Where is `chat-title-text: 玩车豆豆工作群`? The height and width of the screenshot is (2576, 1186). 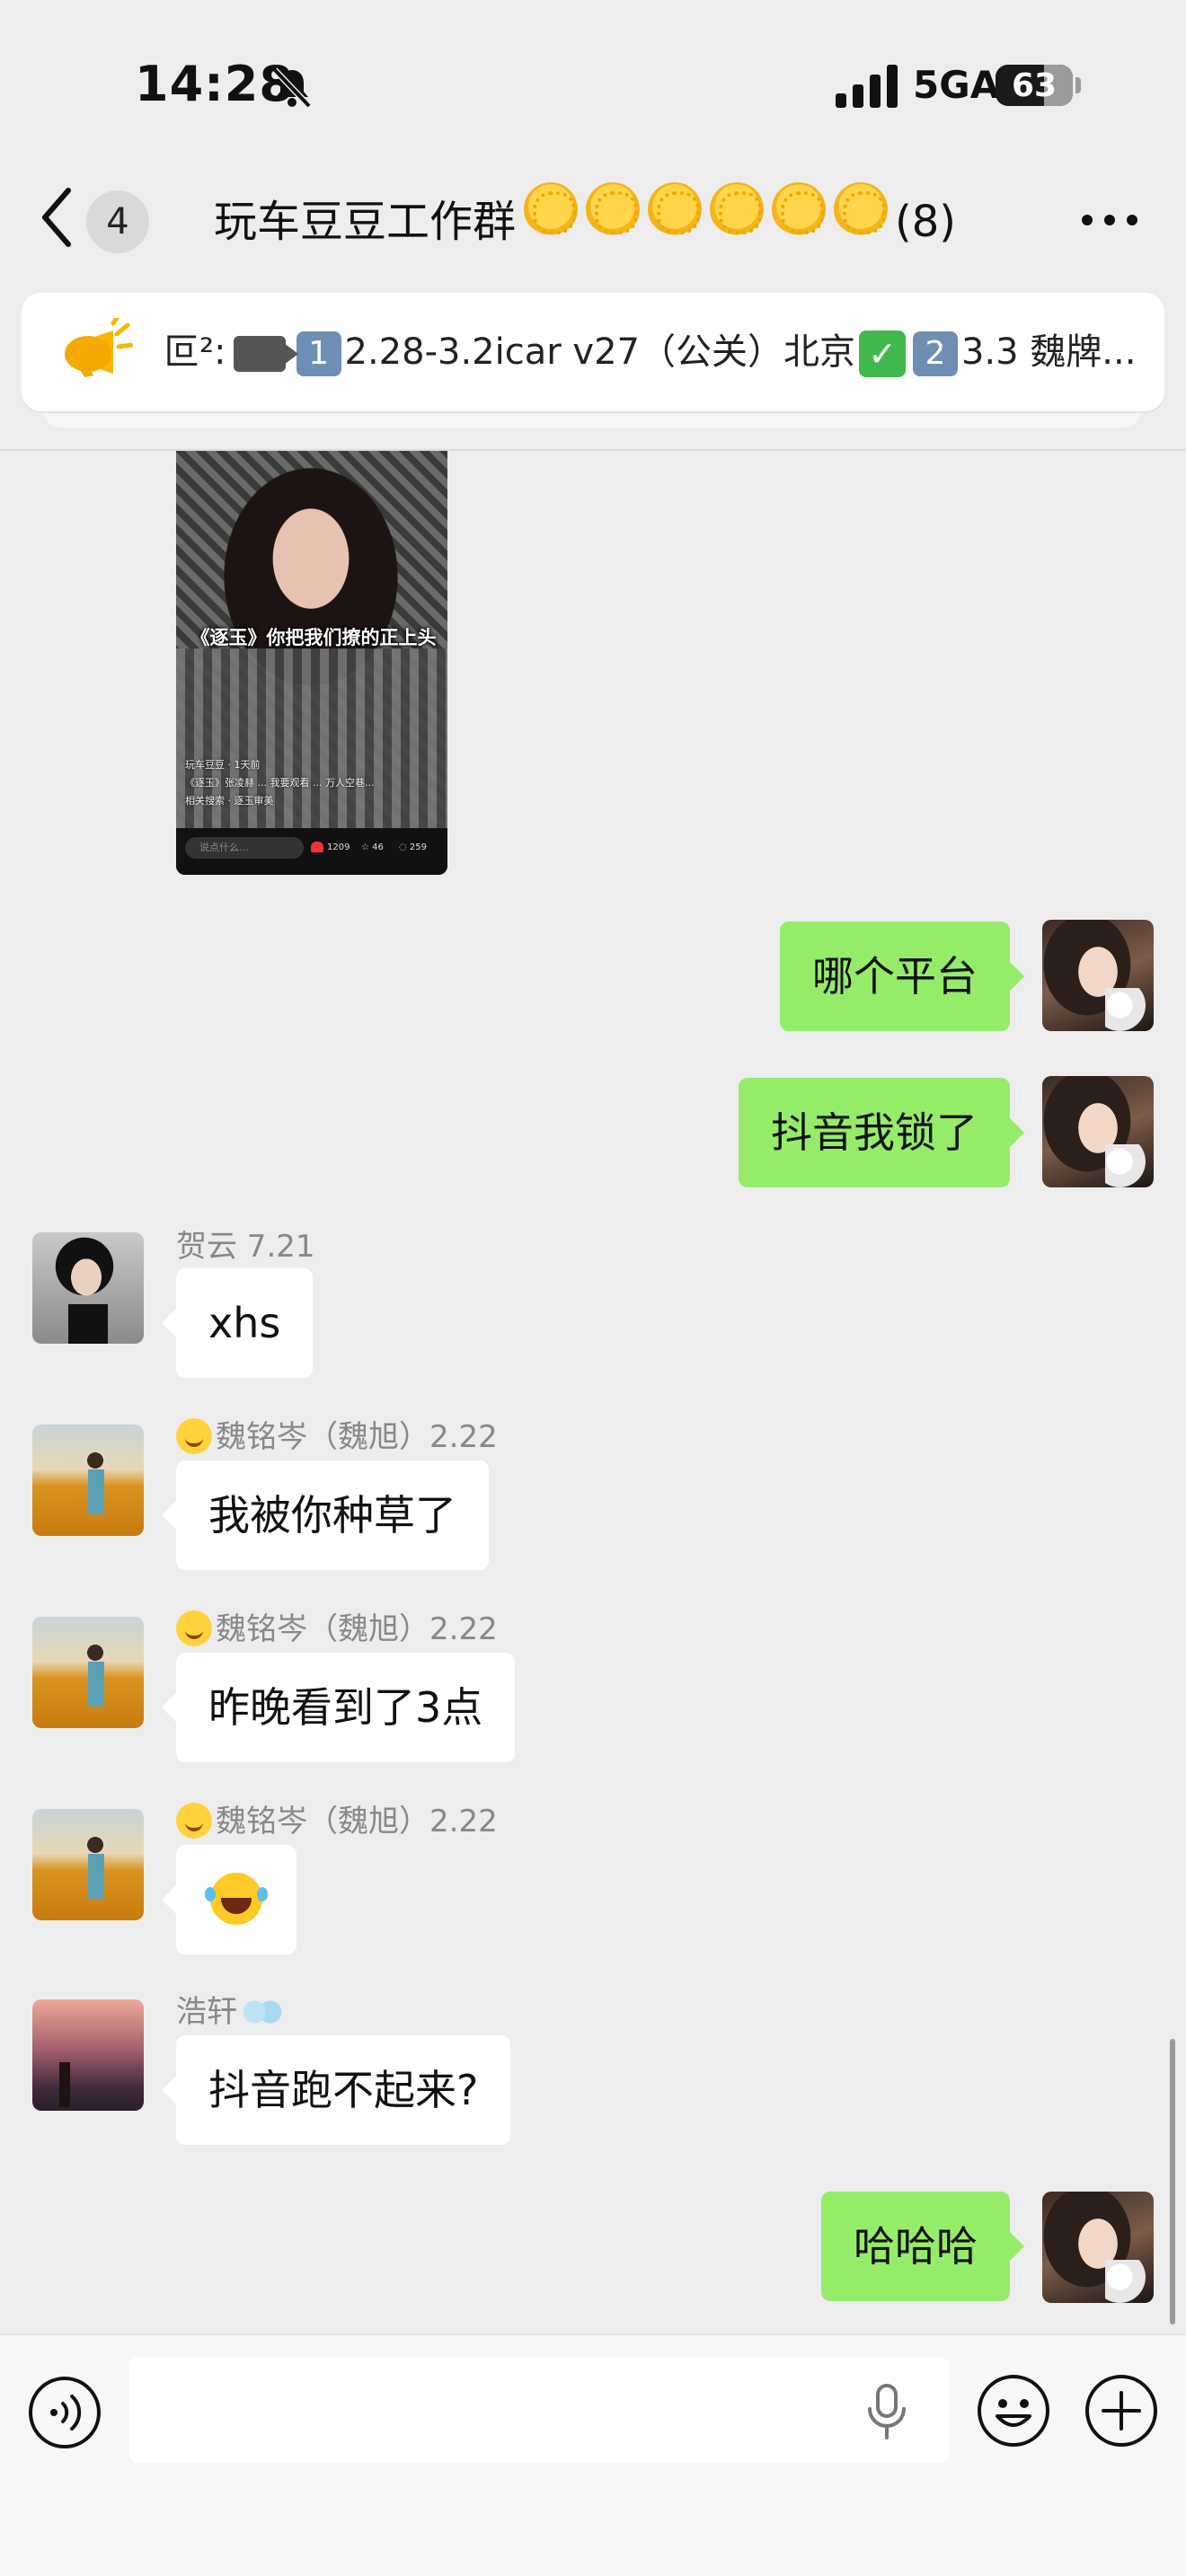 chat-title-text: 玩车豆豆工作群 is located at coordinates (365, 222).